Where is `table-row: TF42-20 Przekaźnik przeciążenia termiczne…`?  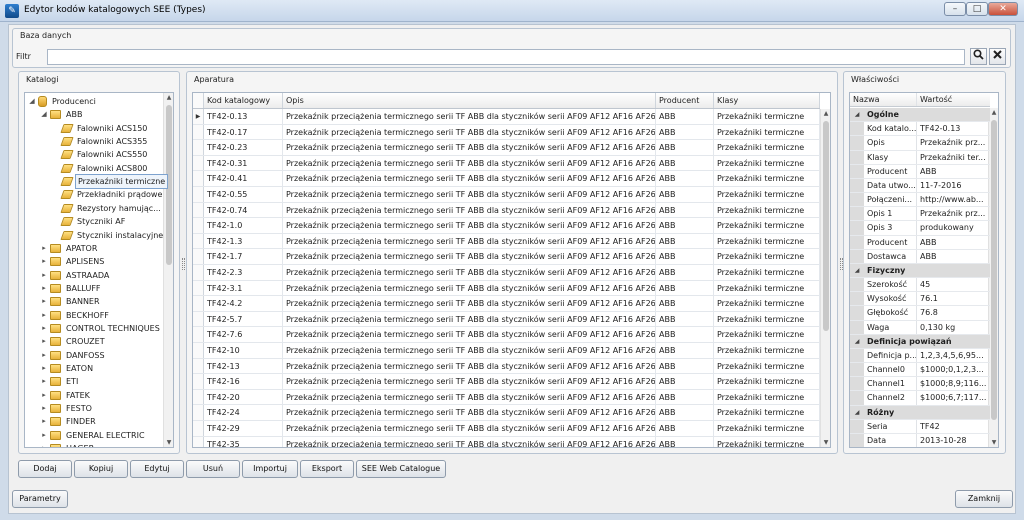
table-row: TF42-20 Przekaźnik przeciążenia termiczne… is located at coordinates (506, 397).